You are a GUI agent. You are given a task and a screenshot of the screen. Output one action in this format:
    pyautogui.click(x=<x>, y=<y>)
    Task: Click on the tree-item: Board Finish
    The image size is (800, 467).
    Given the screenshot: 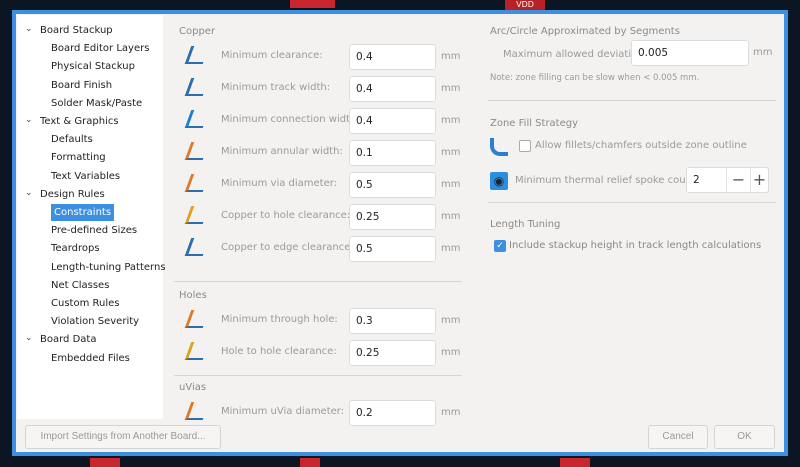 What is the action you would take?
    pyautogui.click(x=81, y=85)
    